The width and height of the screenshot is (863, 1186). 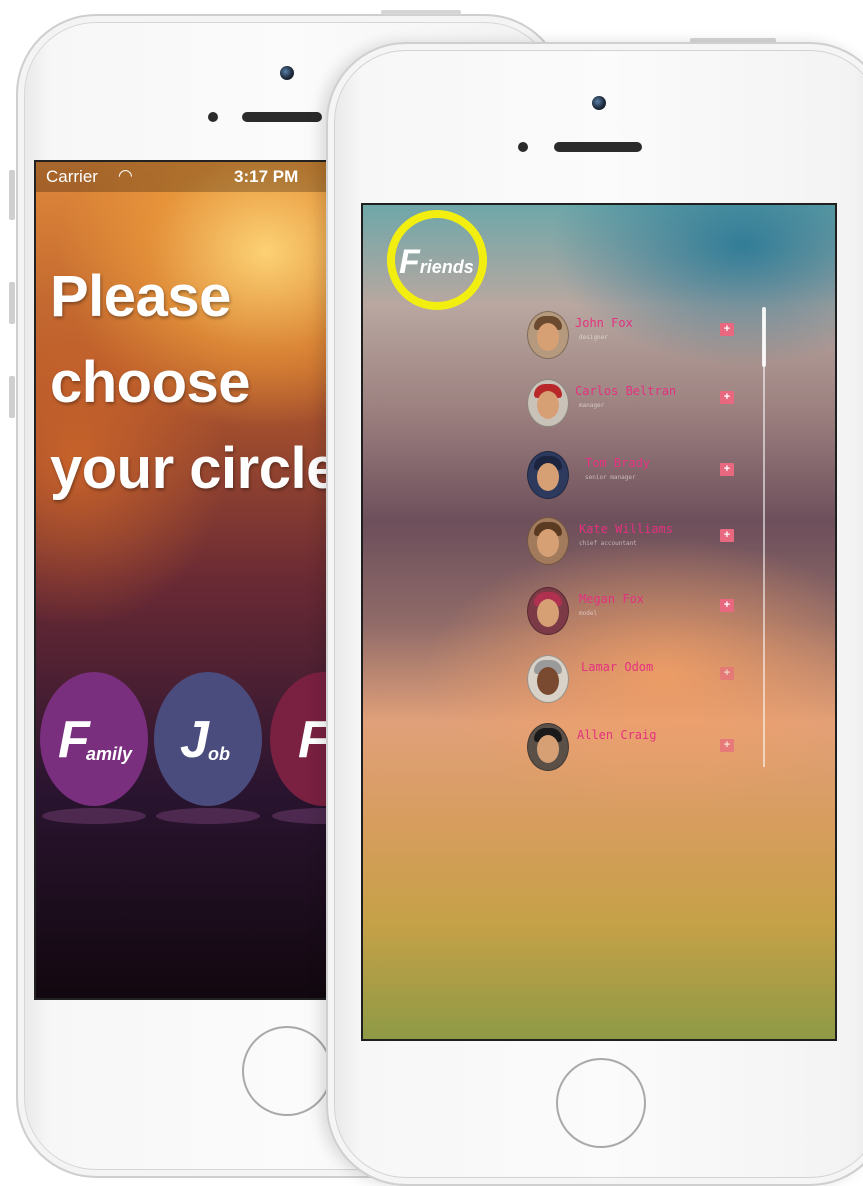 I want to click on headline: Please choose your circle, so click(x=194, y=383).